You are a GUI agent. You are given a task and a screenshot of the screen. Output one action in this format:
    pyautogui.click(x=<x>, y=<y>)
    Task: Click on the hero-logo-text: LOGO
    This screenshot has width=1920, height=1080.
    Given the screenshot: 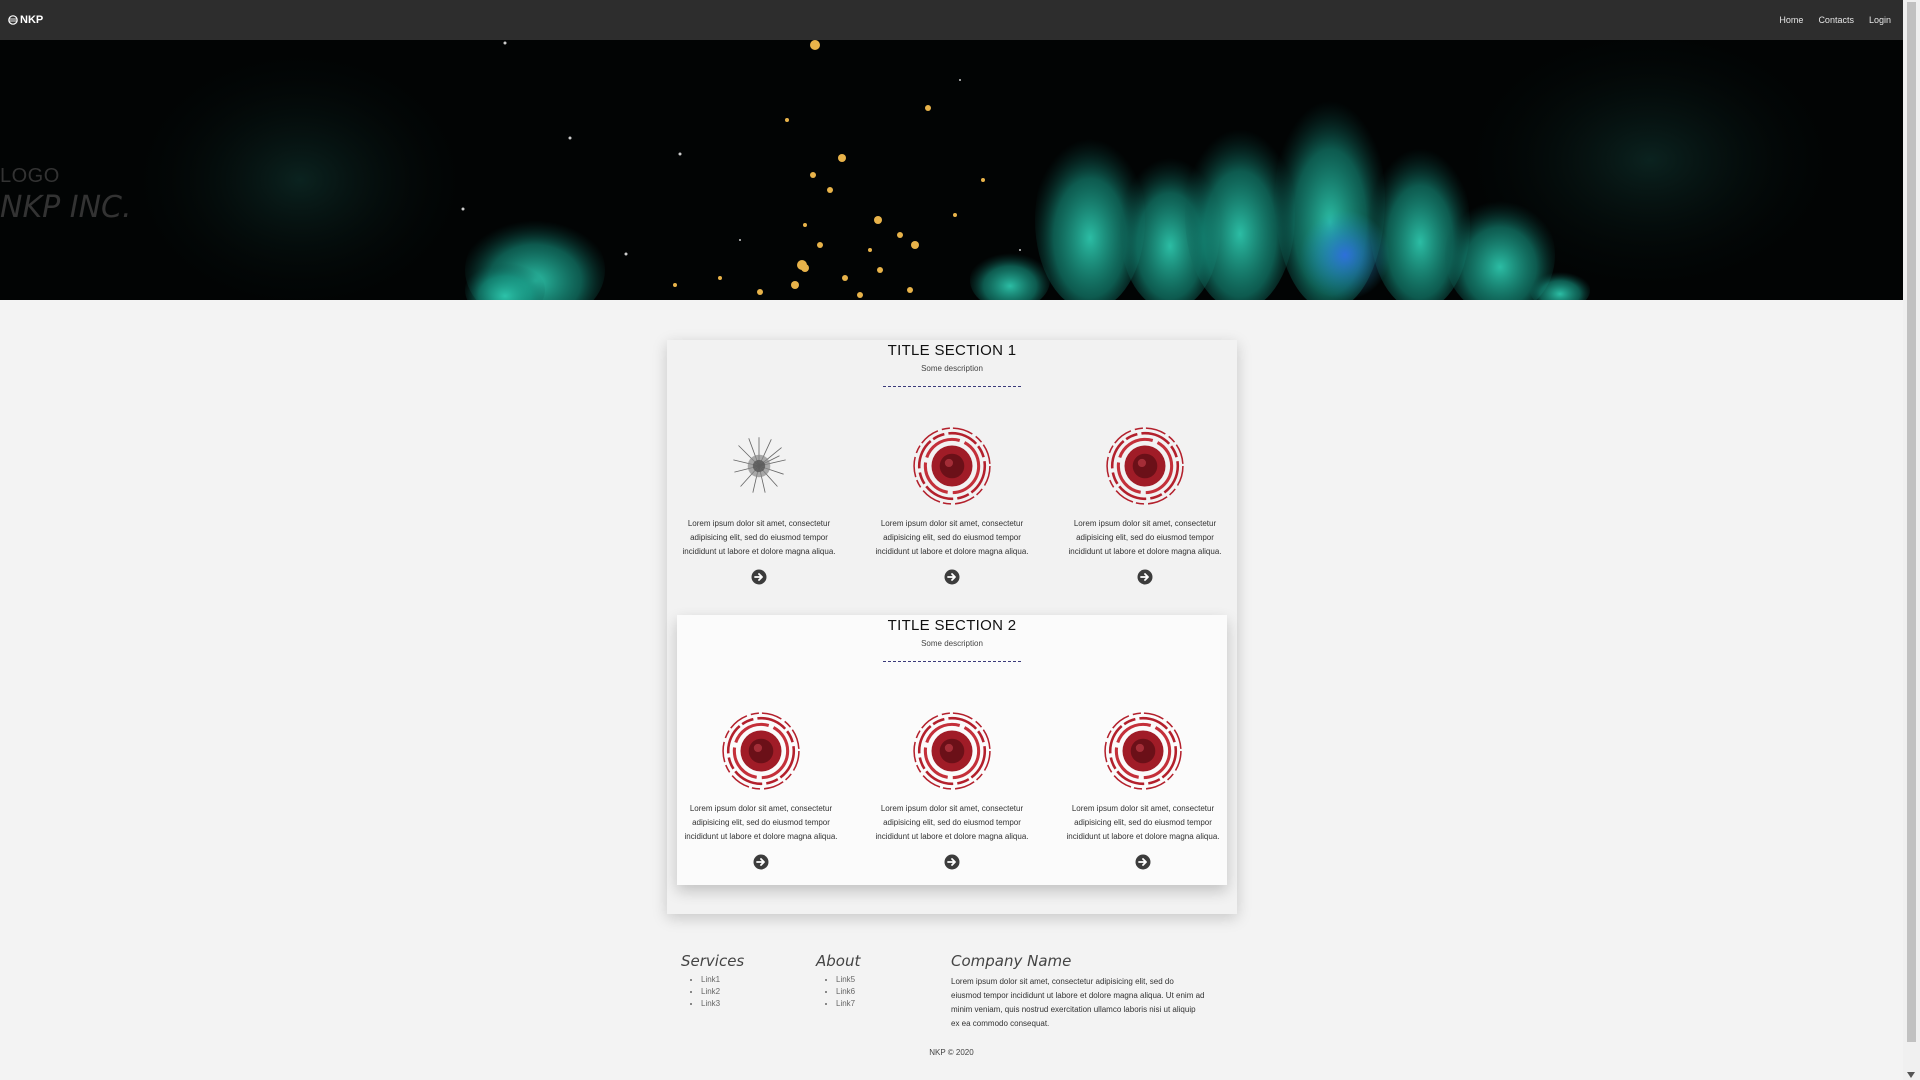 What is the action you would take?
    pyautogui.click(x=30, y=176)
    